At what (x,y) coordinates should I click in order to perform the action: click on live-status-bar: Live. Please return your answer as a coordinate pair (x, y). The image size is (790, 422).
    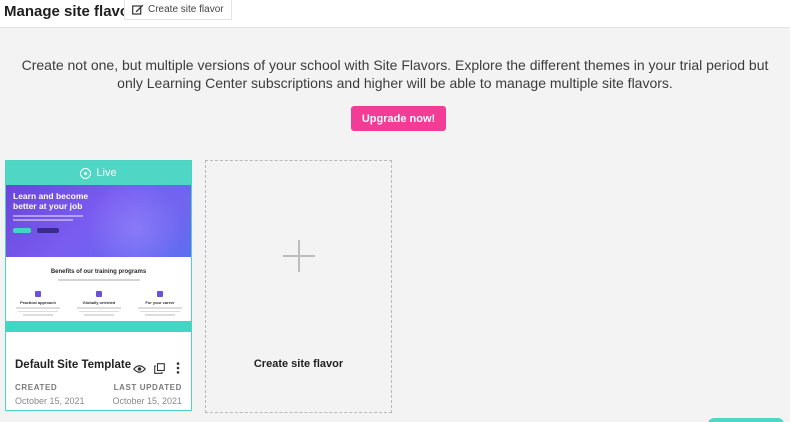
    Looking at the image, I should click on (98, 173).